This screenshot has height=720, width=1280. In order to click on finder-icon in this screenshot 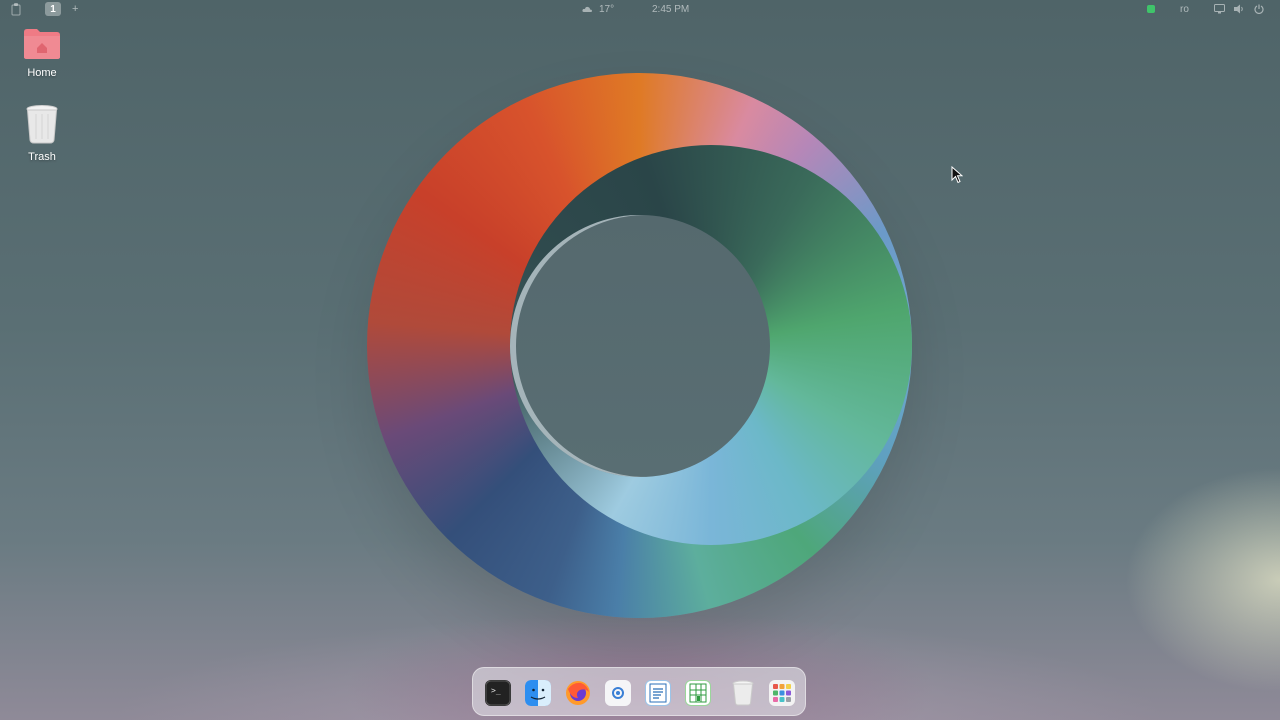, I will do `click(538, 693)`.